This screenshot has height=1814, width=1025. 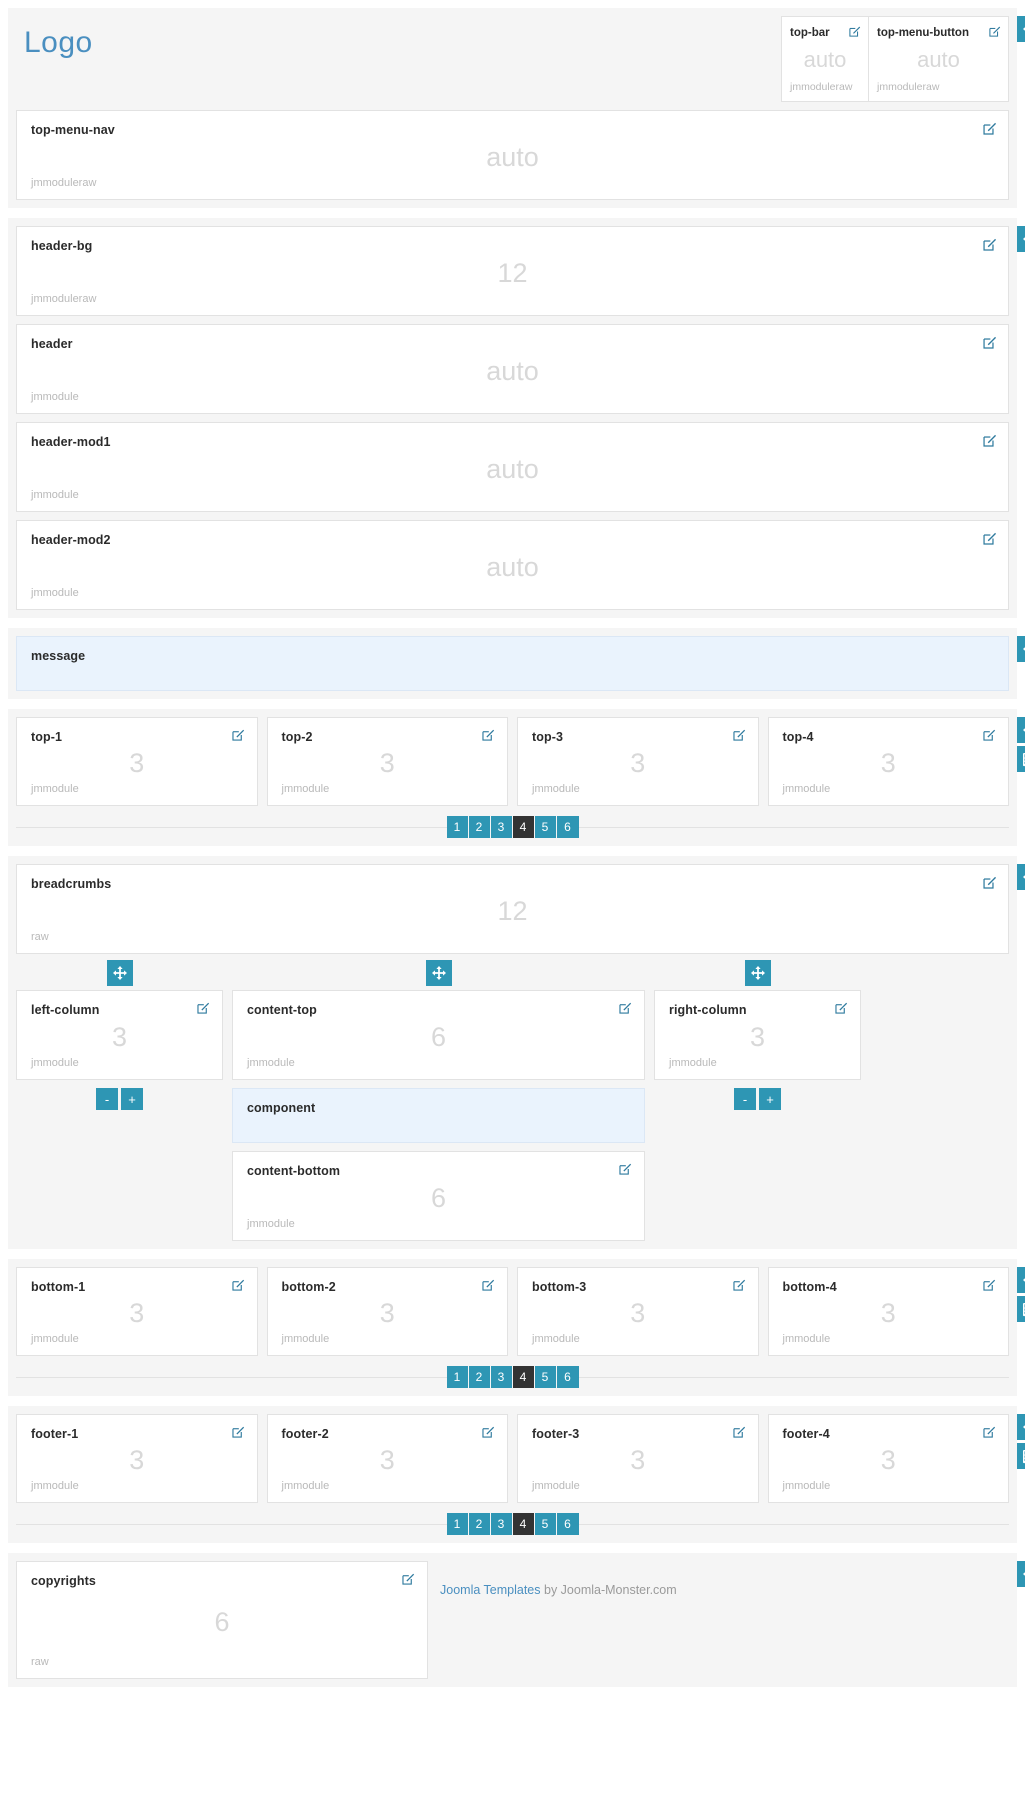 What do you see at coordinates (757, 973) in the screenshot?
I see `move-handle-right-column` at bounding box center [757, 973].